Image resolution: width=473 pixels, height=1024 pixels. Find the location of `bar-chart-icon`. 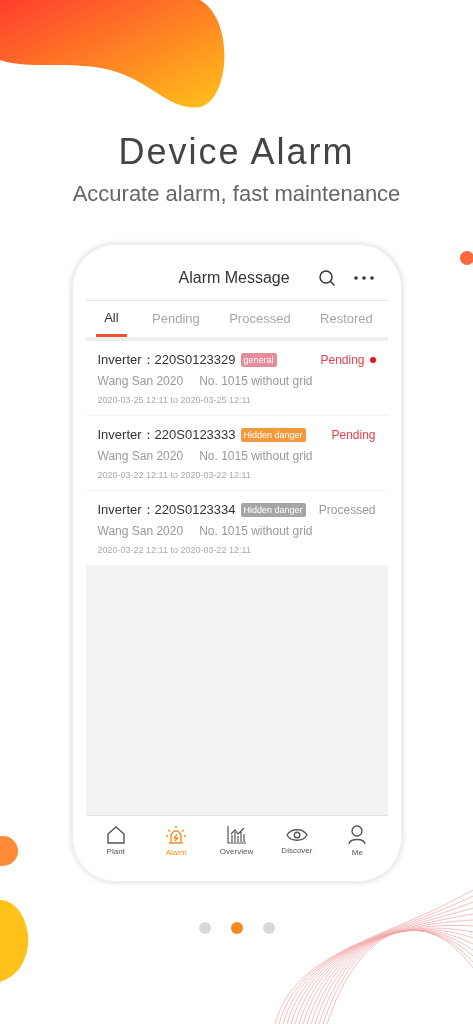

bar-chart-icon is located at coordinates (236, 835).